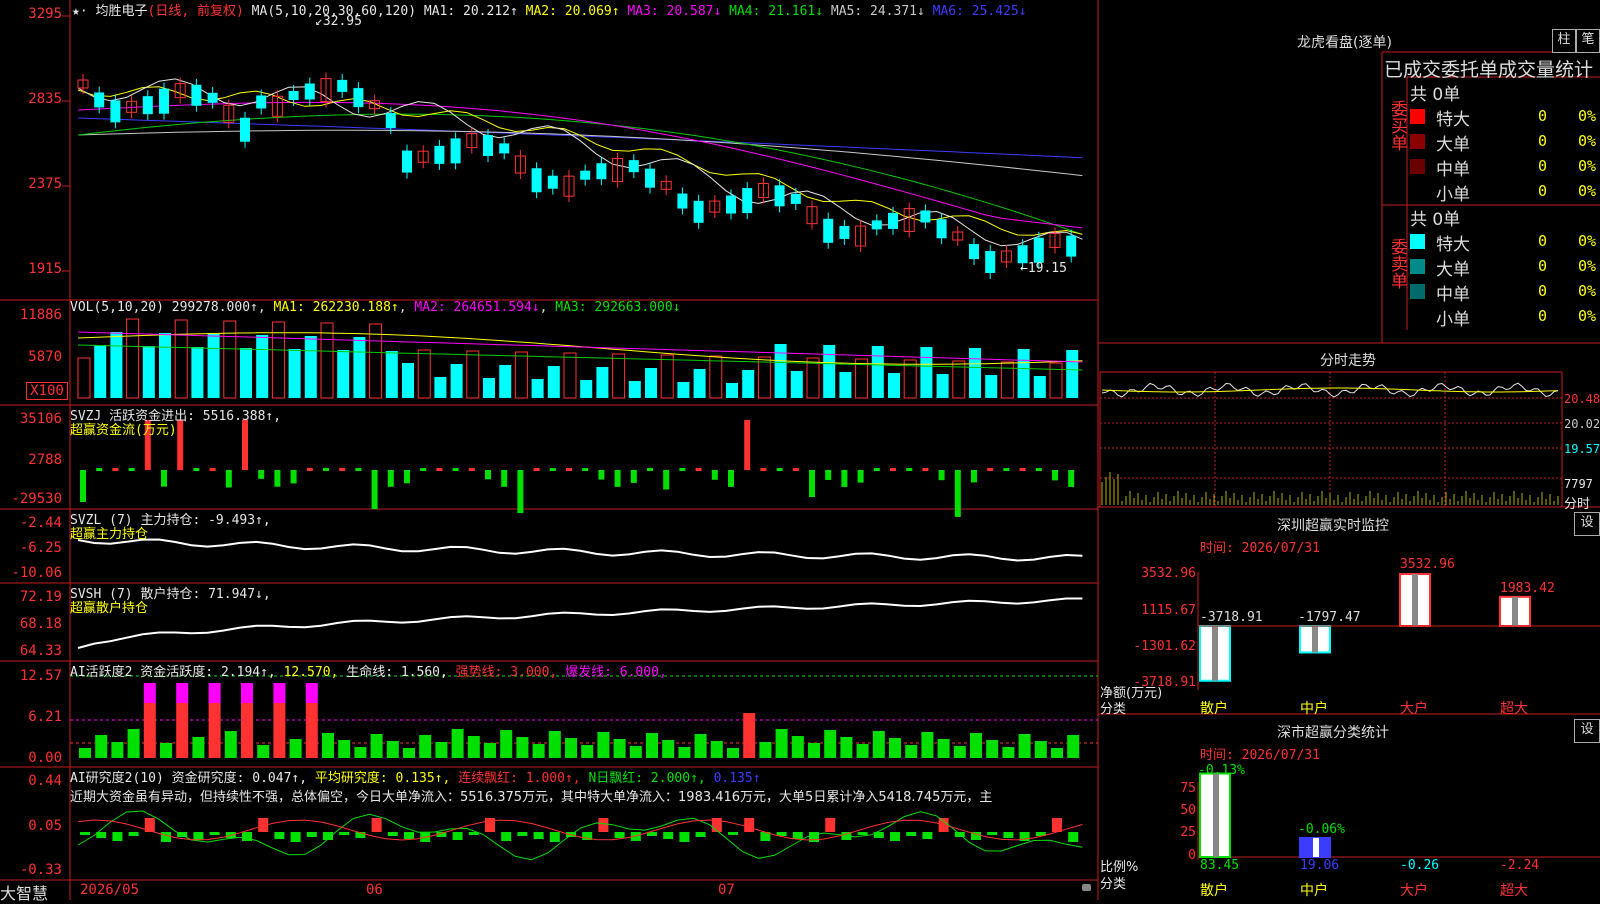  Describe the element at coordinates (776, 11) in the screenshot. I see `ma4-value: MA4: 21.161↓` at that location.